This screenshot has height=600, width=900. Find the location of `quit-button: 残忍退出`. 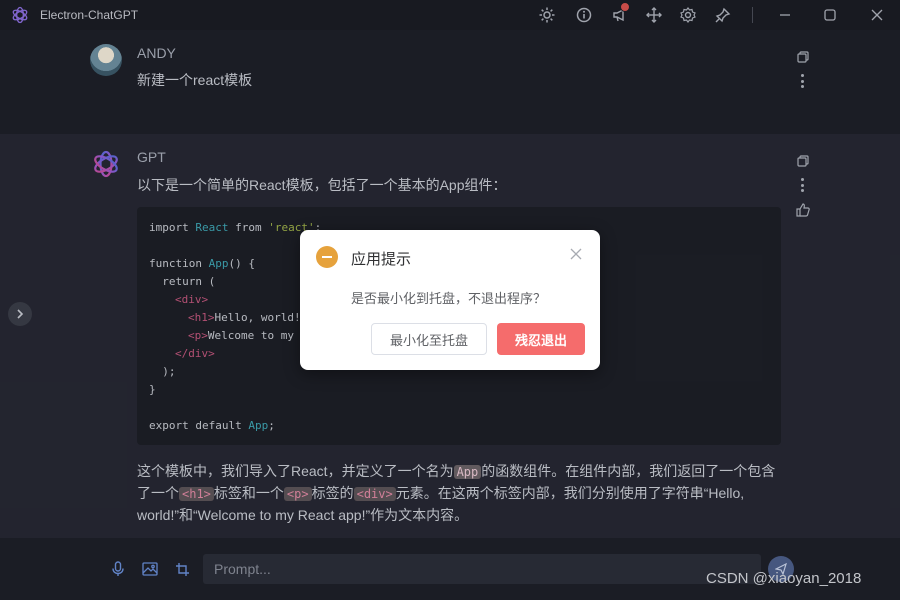

quit-button: 残忍退出 is located at coordinates (541, 339).